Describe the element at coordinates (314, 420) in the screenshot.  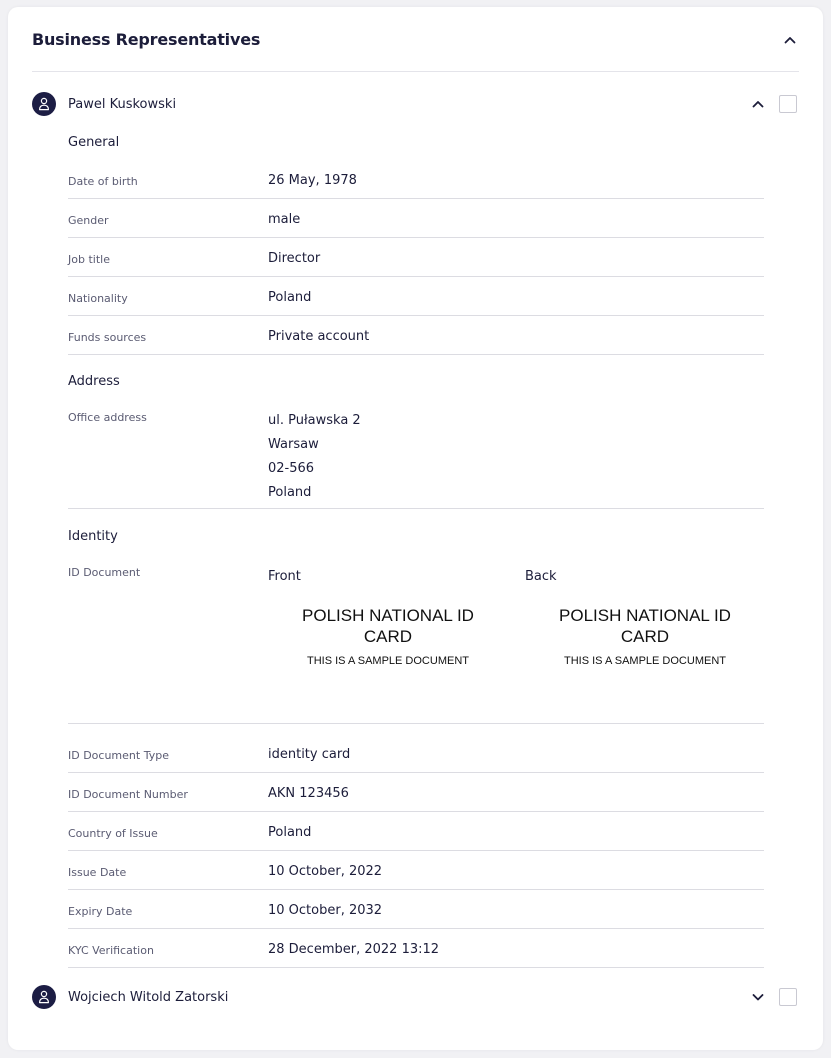
I see `address-line: ul. Puławska 2` at that location.